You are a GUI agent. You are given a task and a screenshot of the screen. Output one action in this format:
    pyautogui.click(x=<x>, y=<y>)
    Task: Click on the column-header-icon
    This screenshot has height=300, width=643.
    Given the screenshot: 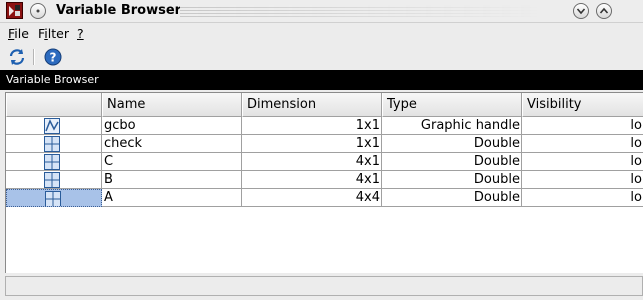 What is the action you would take?
    pyautogui.click(x=54, y=105)
    